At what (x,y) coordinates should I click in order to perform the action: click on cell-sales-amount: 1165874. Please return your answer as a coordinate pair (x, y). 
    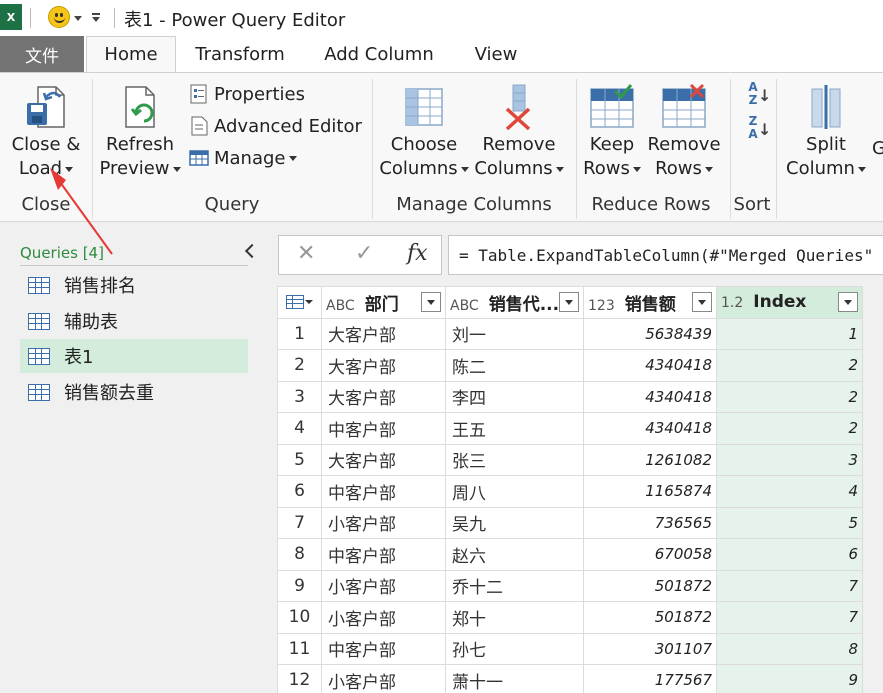
    Looking at the image, I should click on (650, 491).